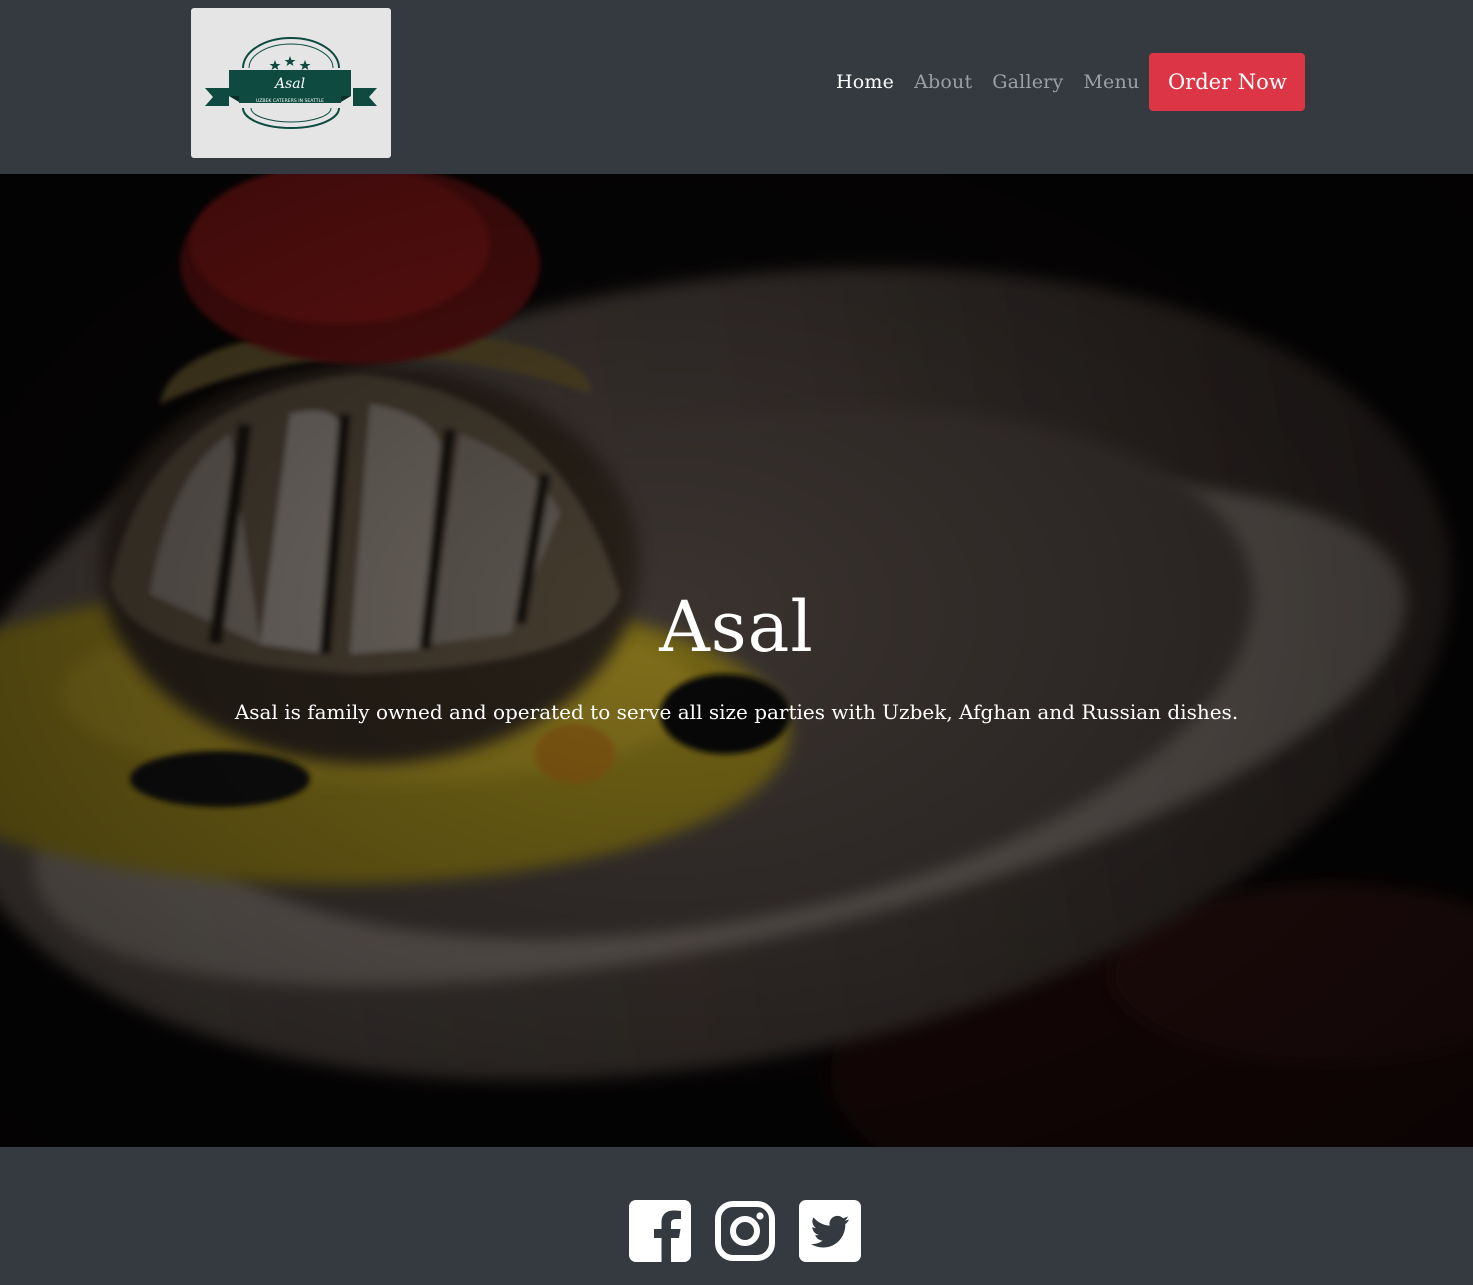 This screenshot has width=1473, height=1285. I want to click on twitter-icon, so click(830, 1231).